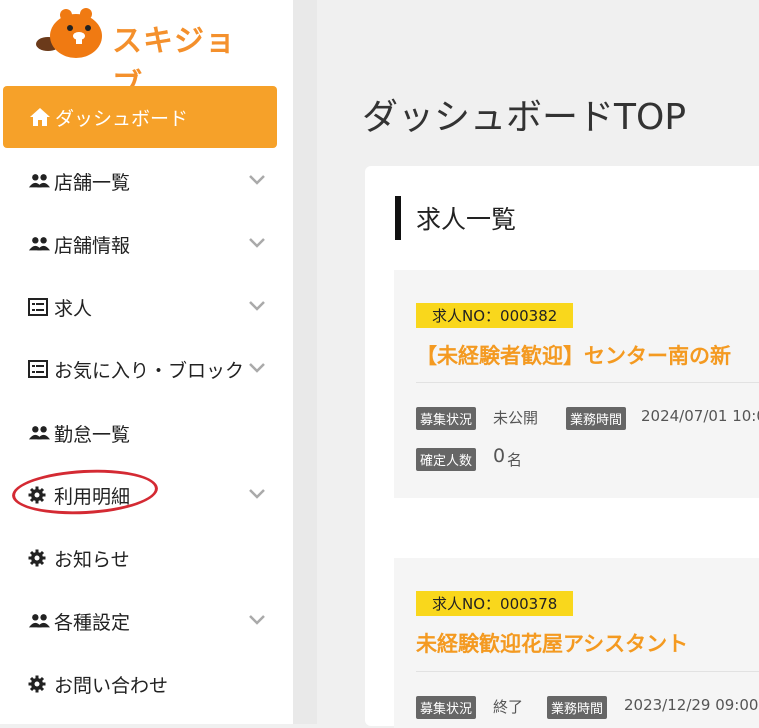 This screenshot has width=759, height=728. What do you see at coordinates (138, 433) in the screenshot?
I see `sidebar-item-attendance: 勤怠一覧` at bounding box center [138, 433].